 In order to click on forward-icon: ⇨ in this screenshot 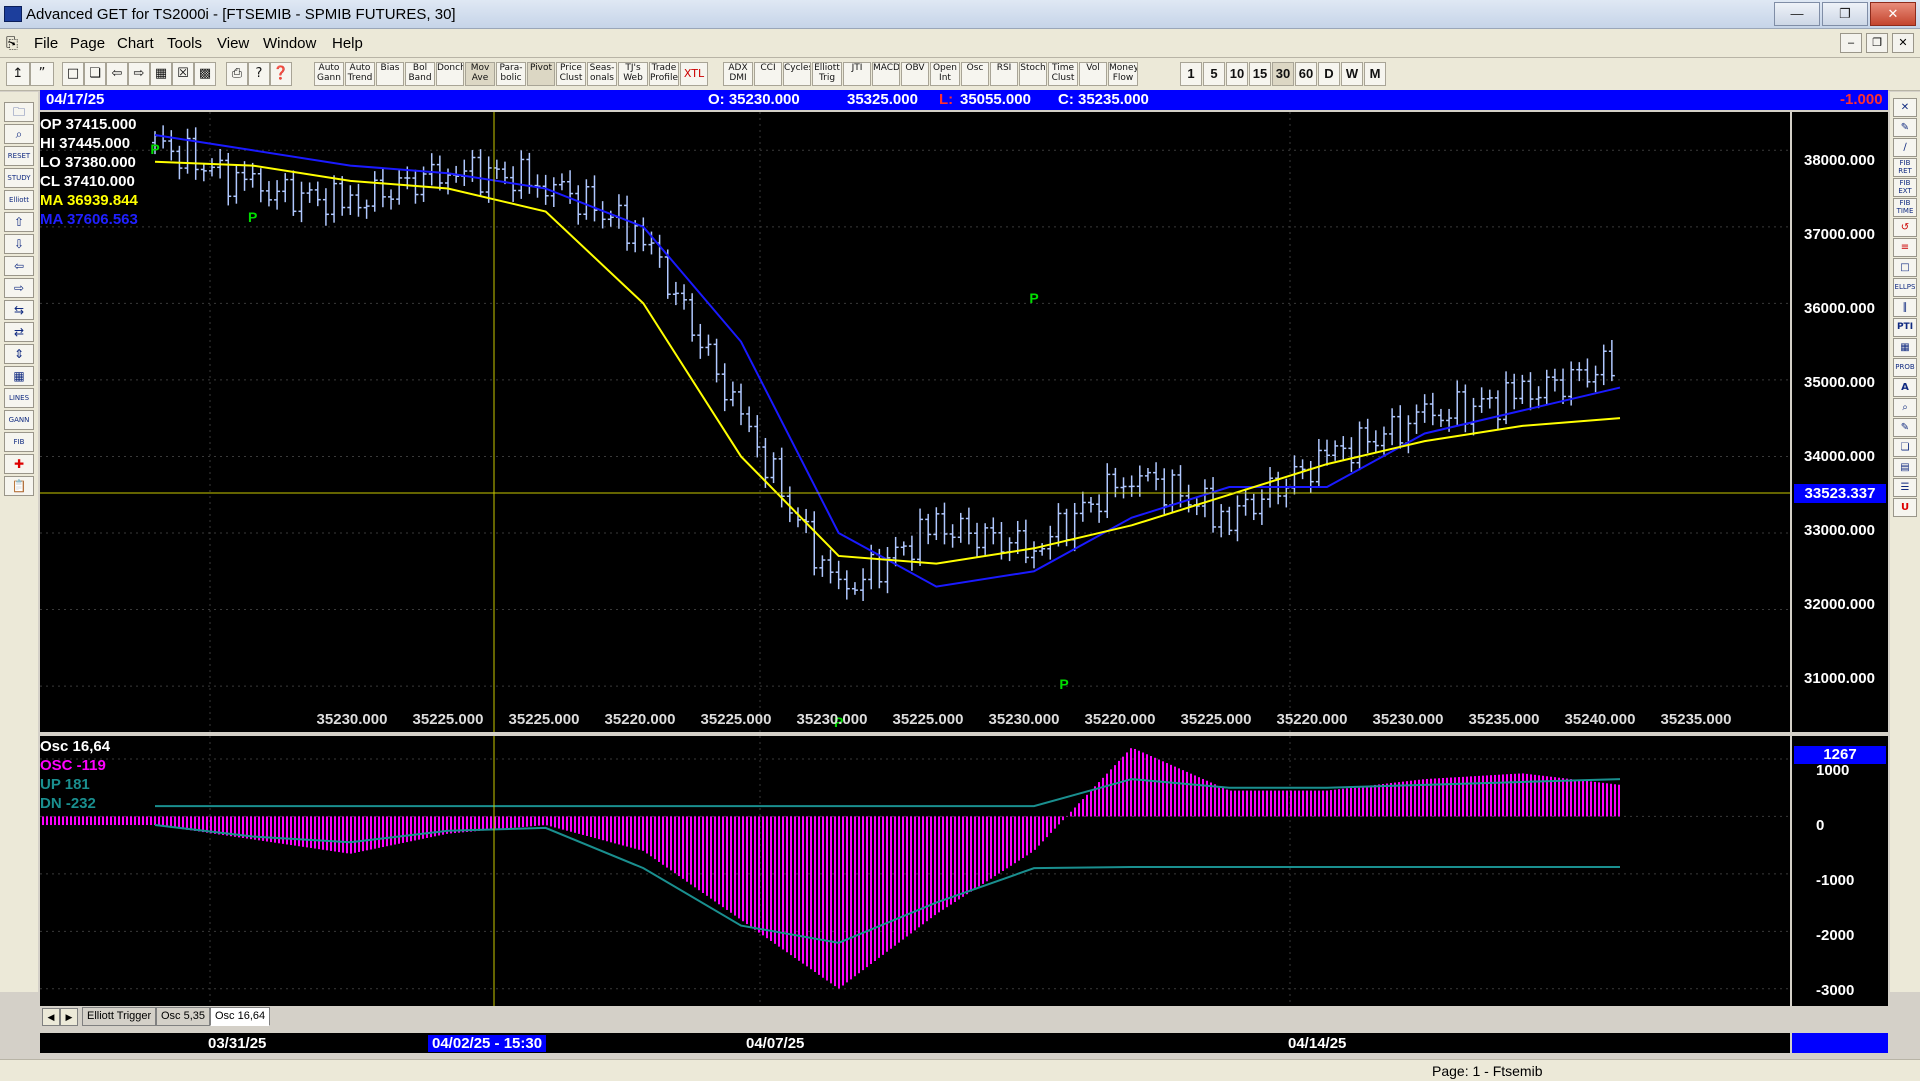, I will do `click(139, 74)`.